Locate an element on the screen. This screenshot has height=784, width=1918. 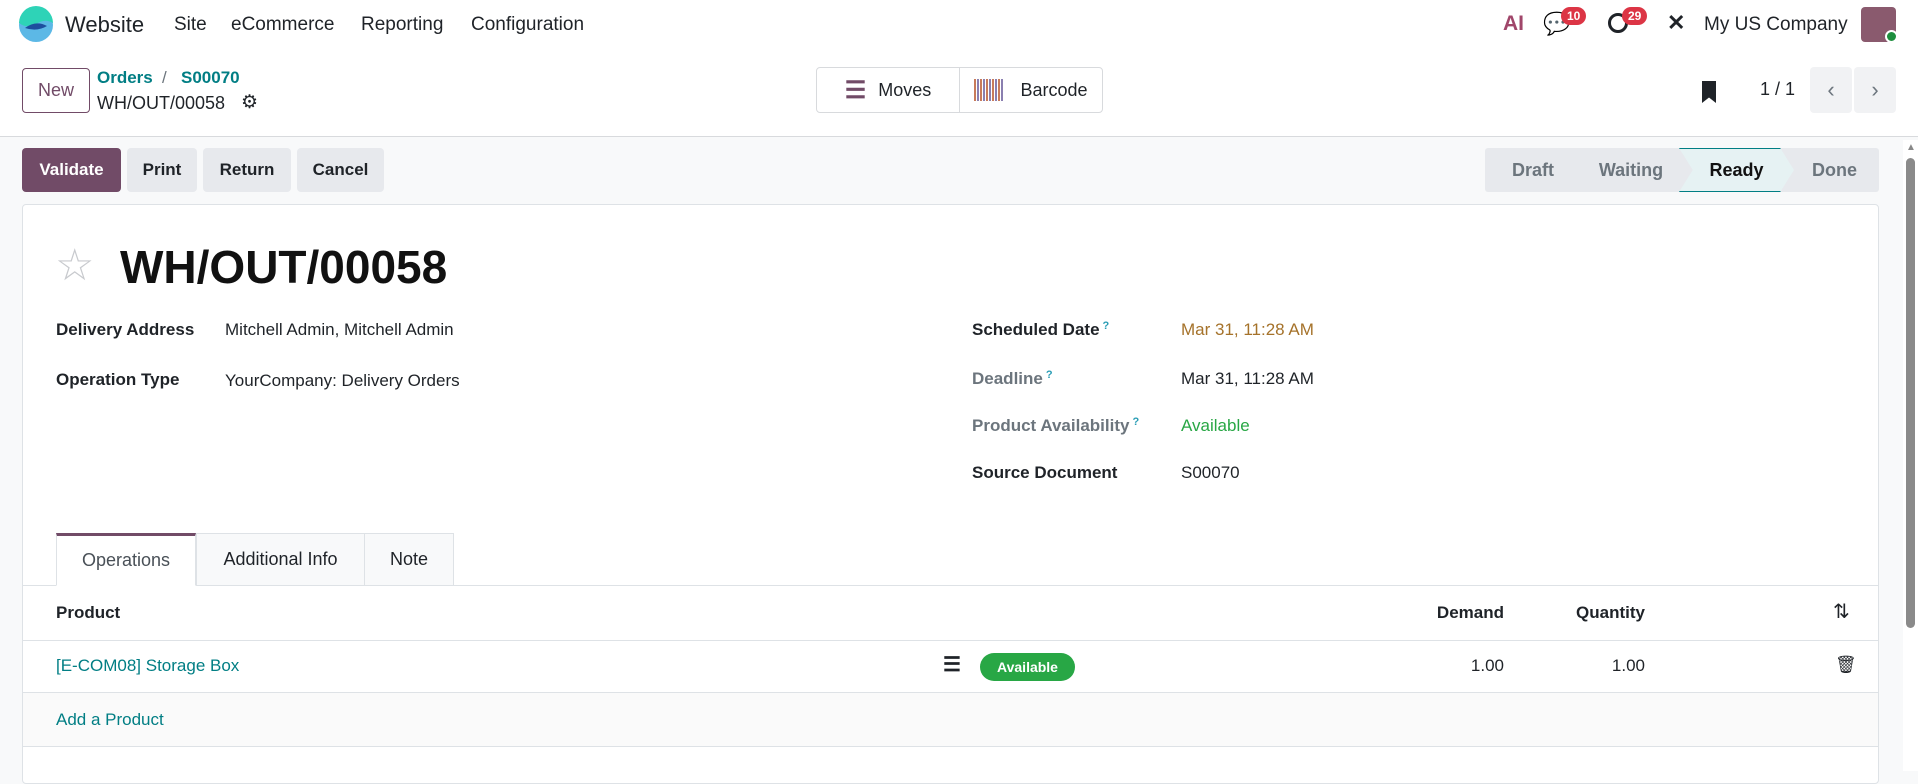
scrollbar: ▲ is located at coordinates (1910, 455).